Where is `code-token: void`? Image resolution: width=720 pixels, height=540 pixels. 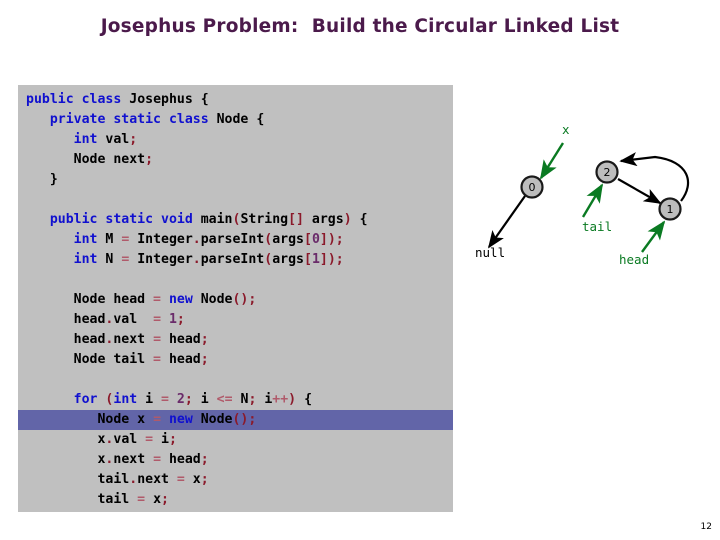
code-token: void is located at coordinates (177, 219).